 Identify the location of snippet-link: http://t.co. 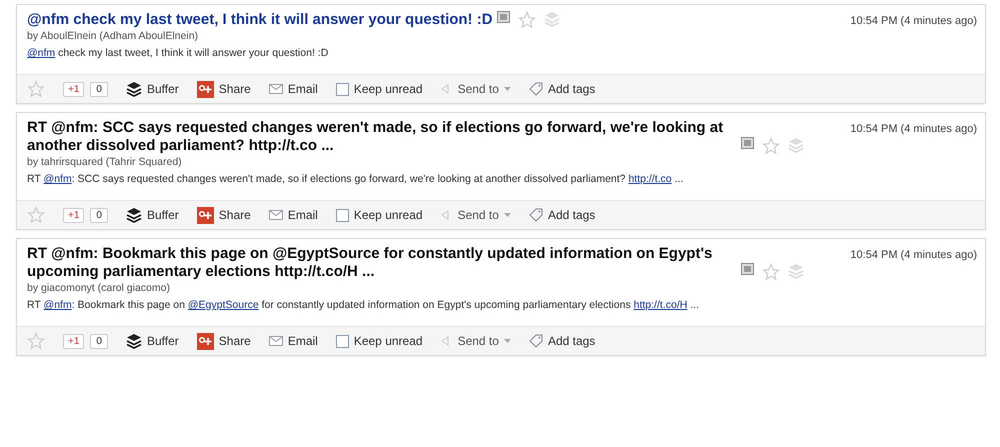
(650, 179).